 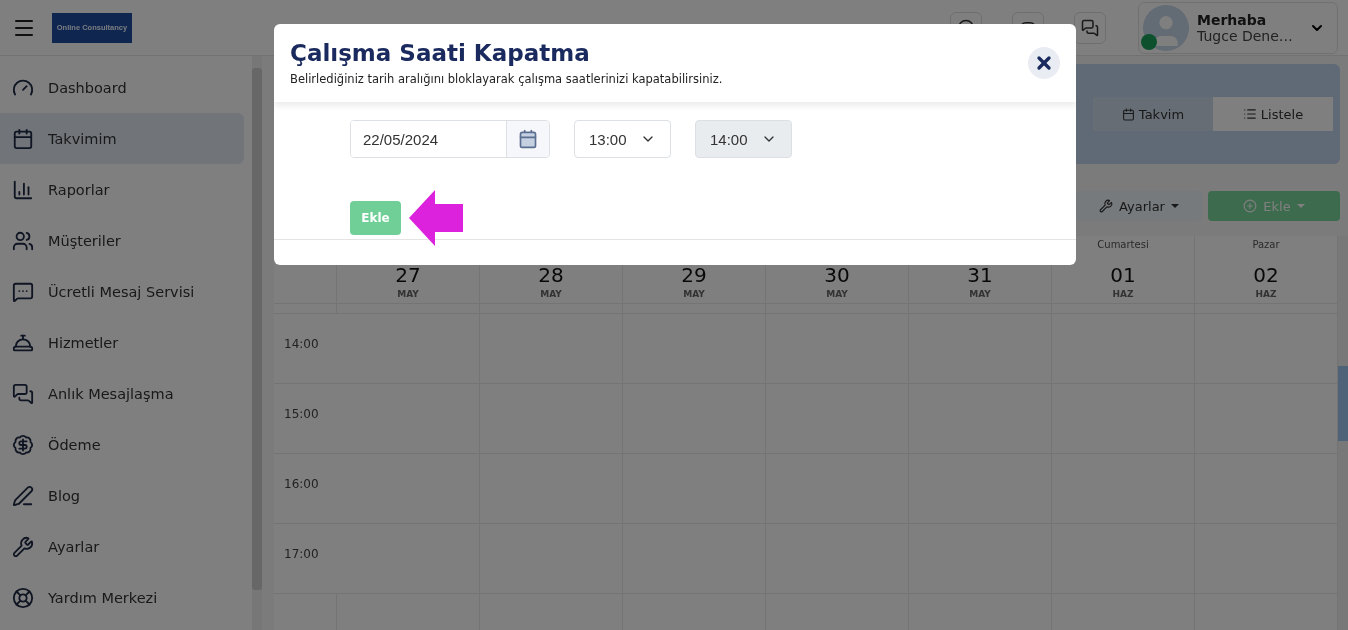 I want to click on sidebar-item: Müşteriler, so click(x=122, y=240).